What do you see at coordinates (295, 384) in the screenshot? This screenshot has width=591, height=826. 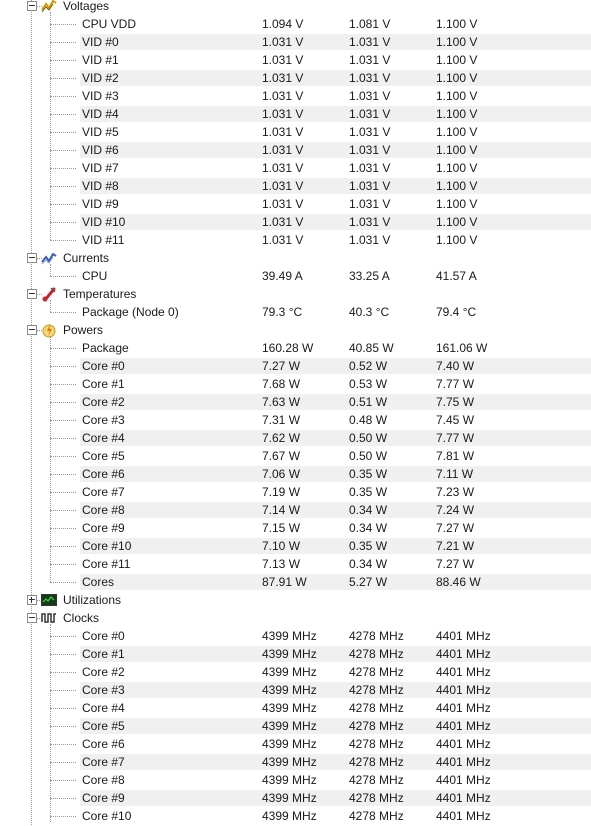 I see `sensor-row: Core #1 7.68 W 0.53 W 7.77 W` at bounding box center [295, 384].